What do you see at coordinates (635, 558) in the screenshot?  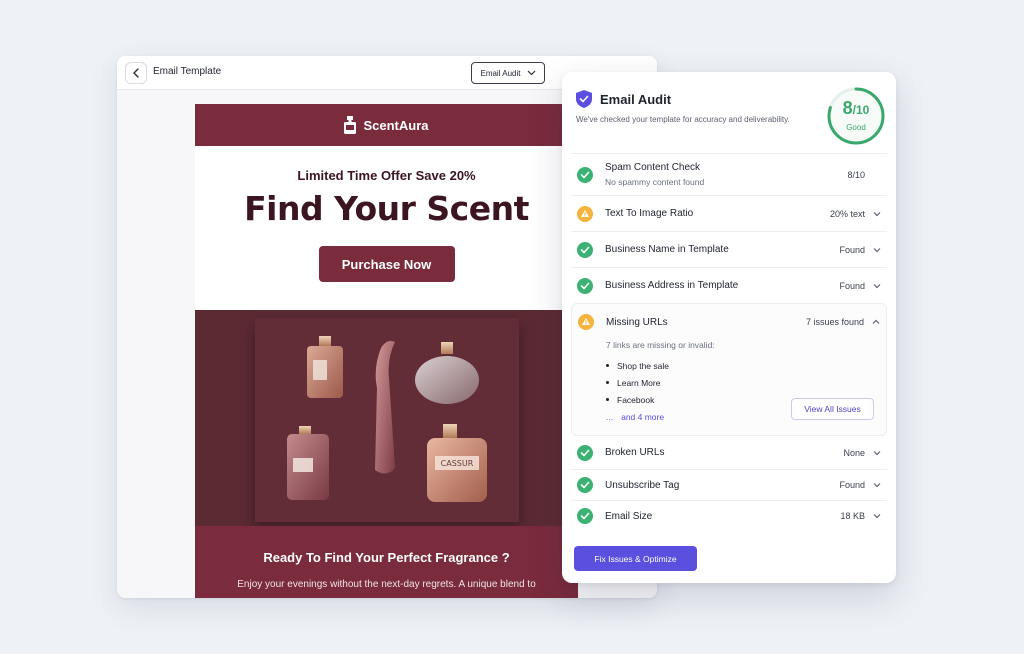 I see `fix-issues-optimize-button: Fix Issues & Optimize` at bounding box center [635, 558].